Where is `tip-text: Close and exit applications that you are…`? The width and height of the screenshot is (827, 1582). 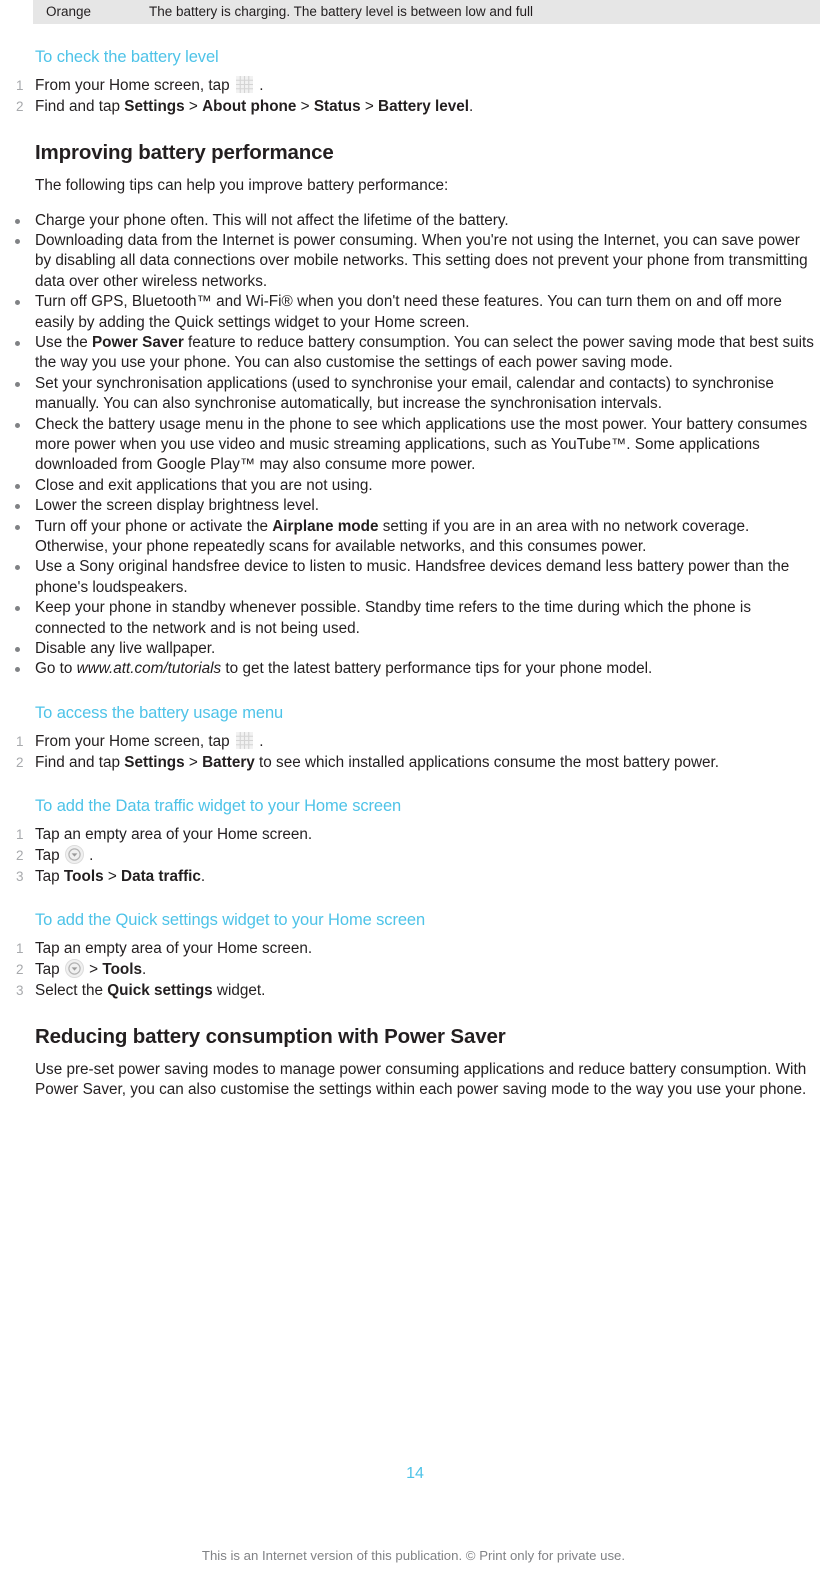 tip-text: Close and exit applications that you are… is located at coordinates (204, 485).